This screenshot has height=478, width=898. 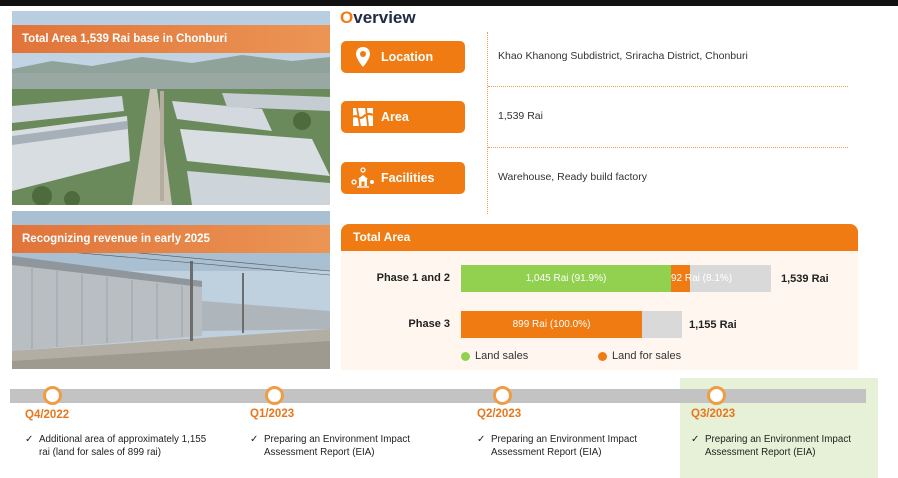 I want to click on area-value: 1,539 Rai, so click(x=520, y=116).